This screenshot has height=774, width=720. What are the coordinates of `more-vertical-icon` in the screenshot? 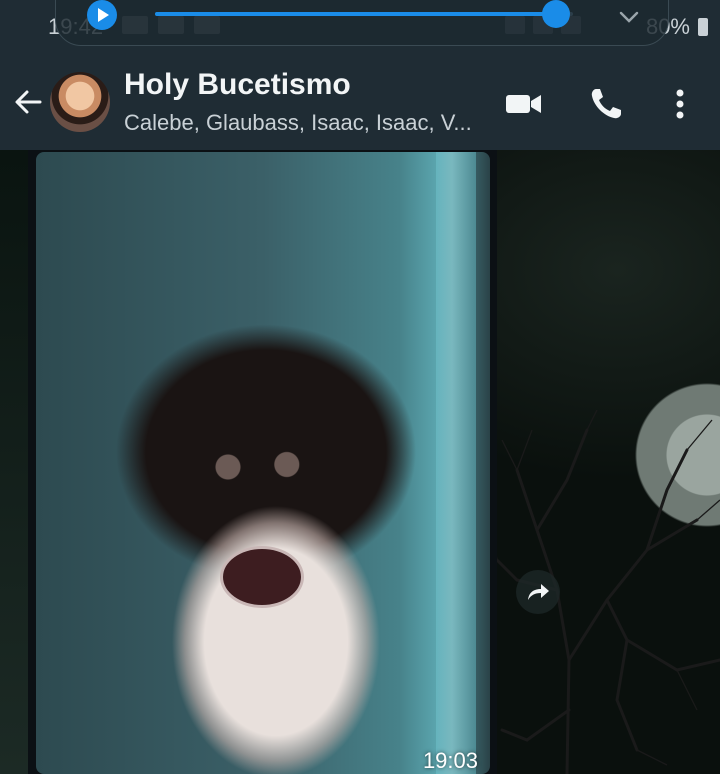 It's located at (680, 104).